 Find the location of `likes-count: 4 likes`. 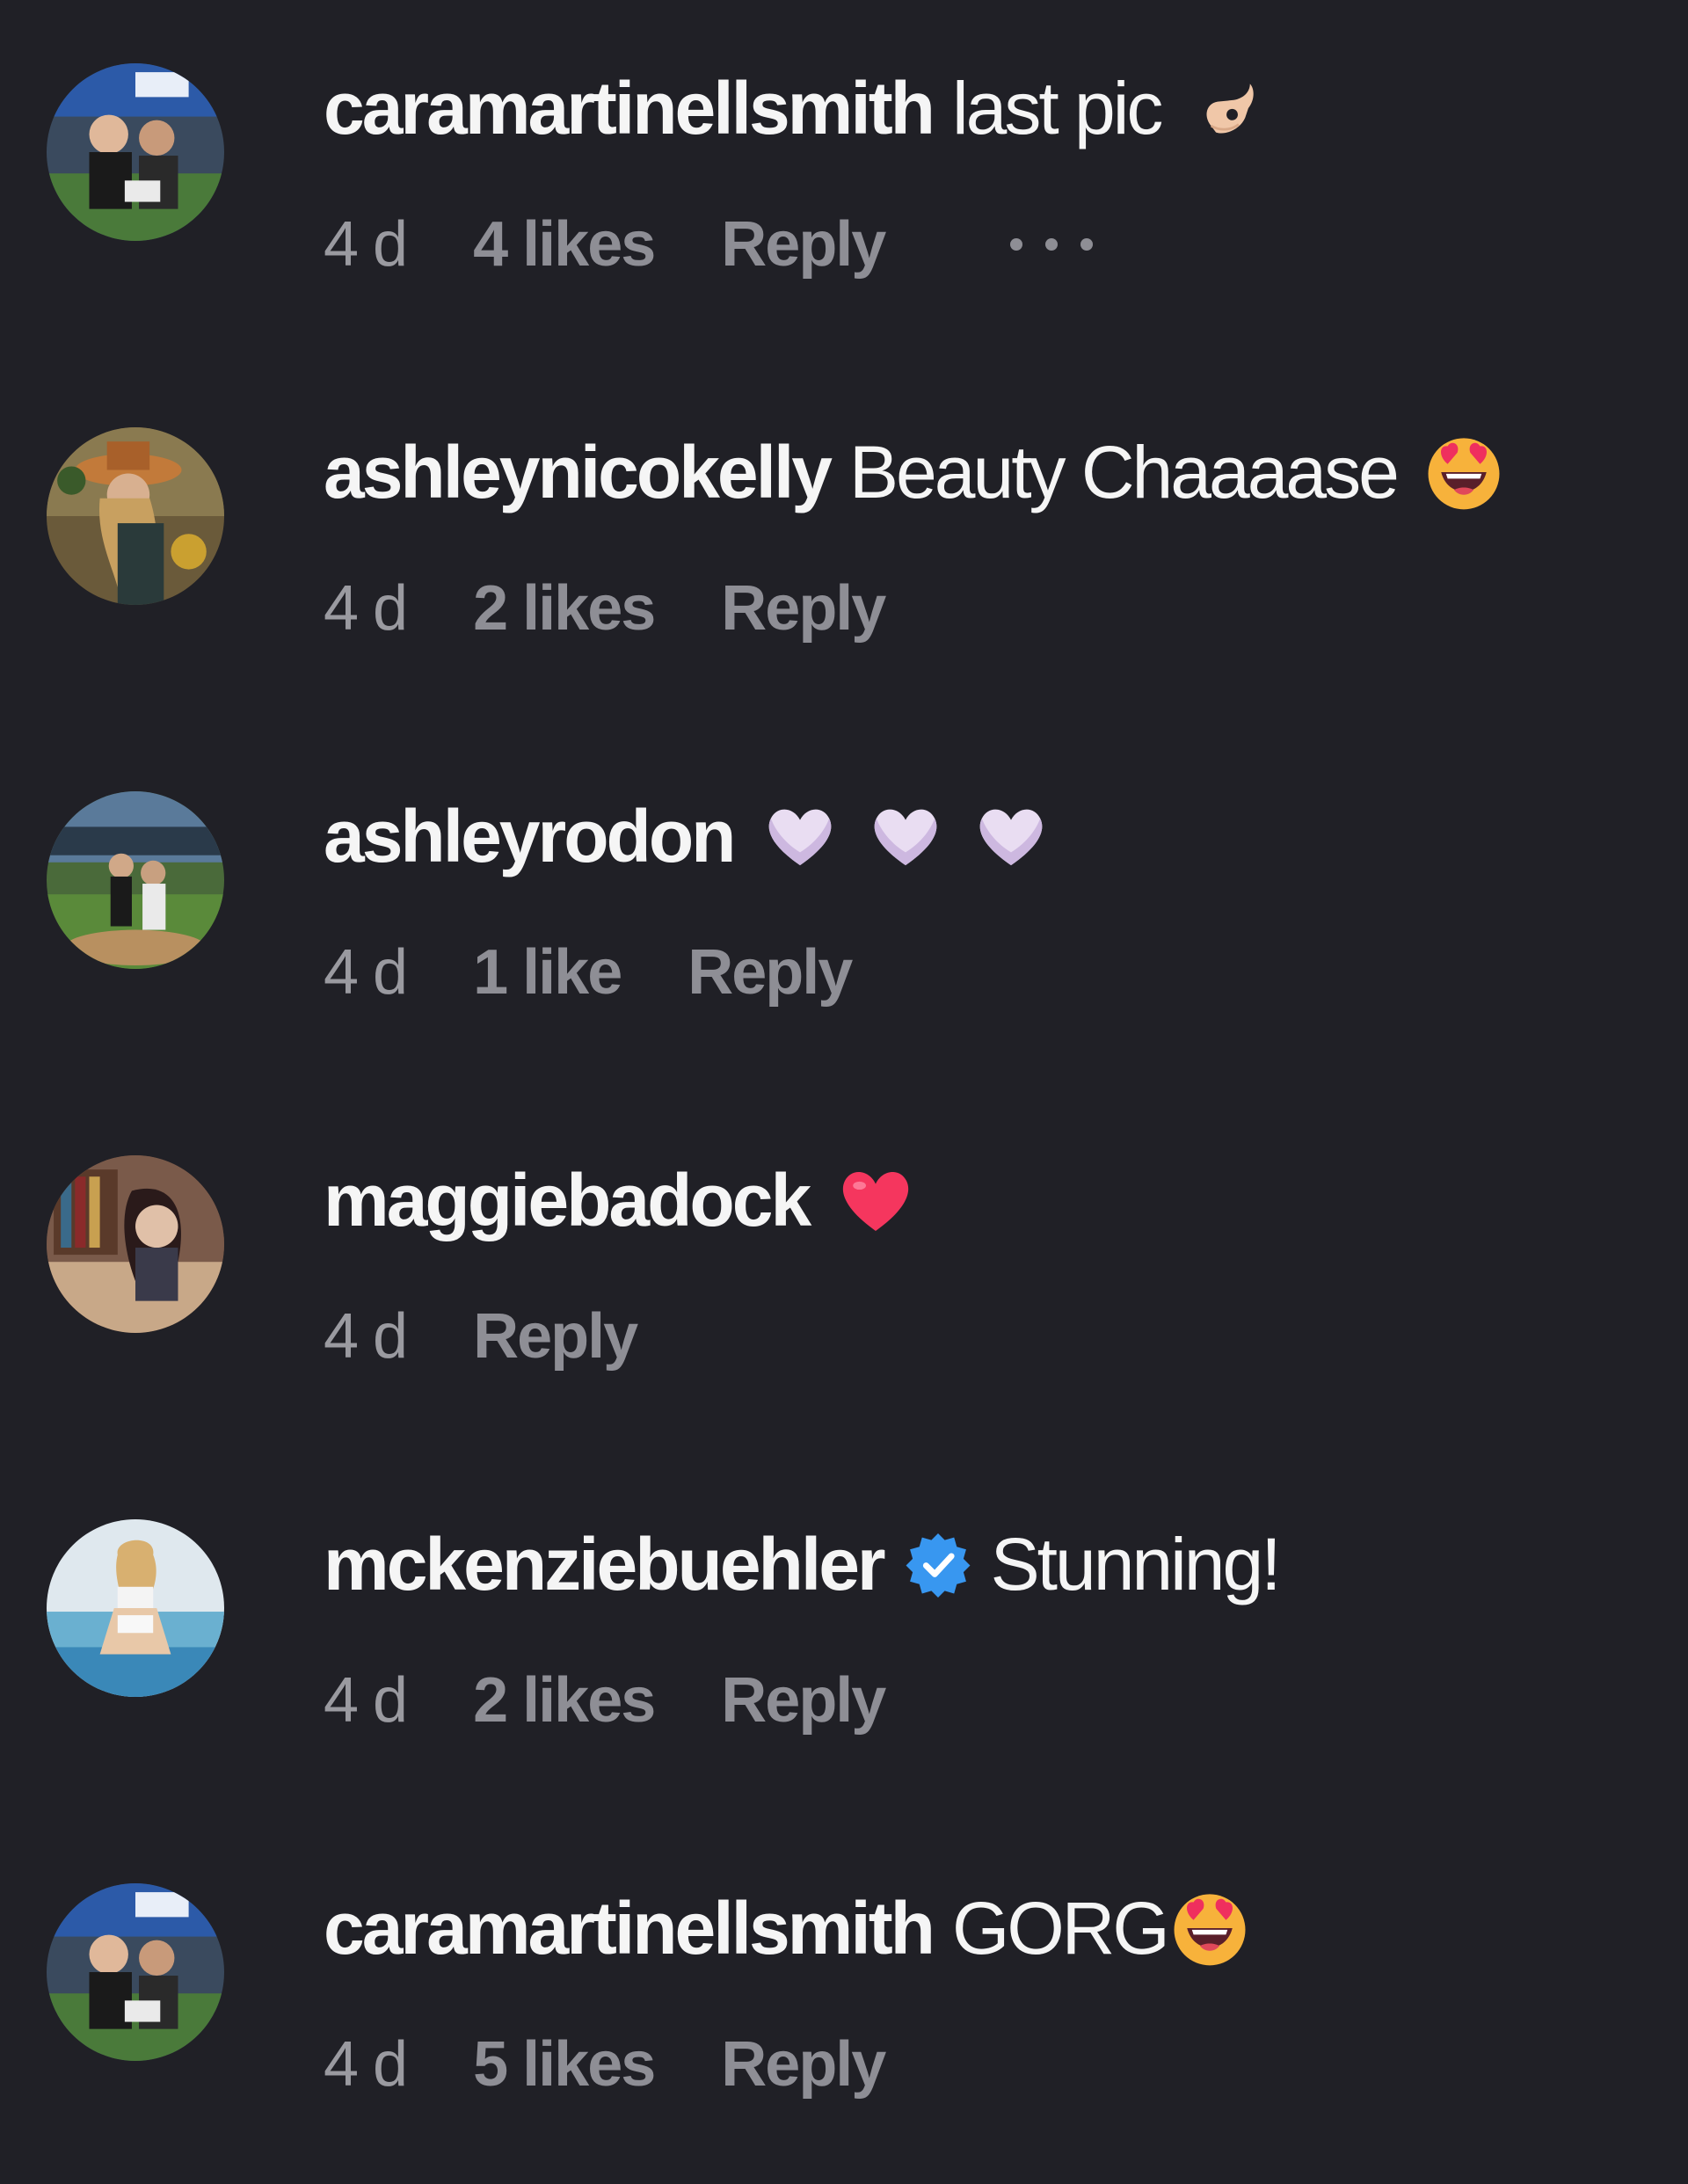

likes-count: 4 likes is located at coordinates (564, 244).